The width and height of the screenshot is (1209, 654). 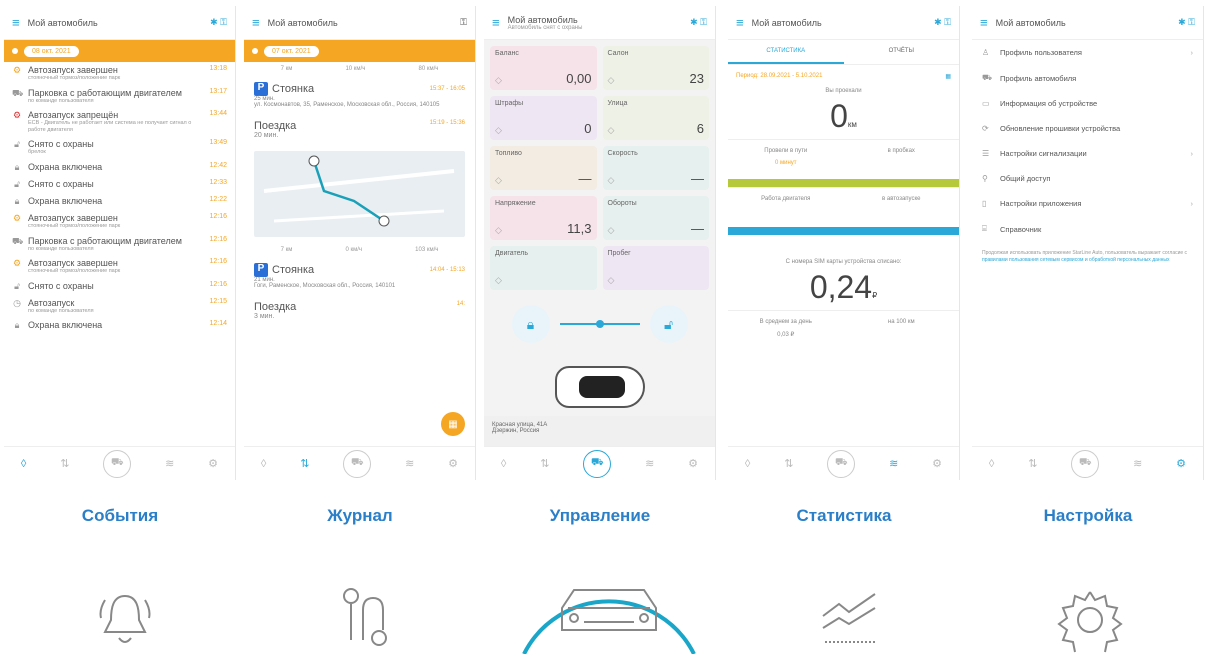 I want to click on tile-6: Напряжение ◇ 11,3, so click(x=543, y=218).